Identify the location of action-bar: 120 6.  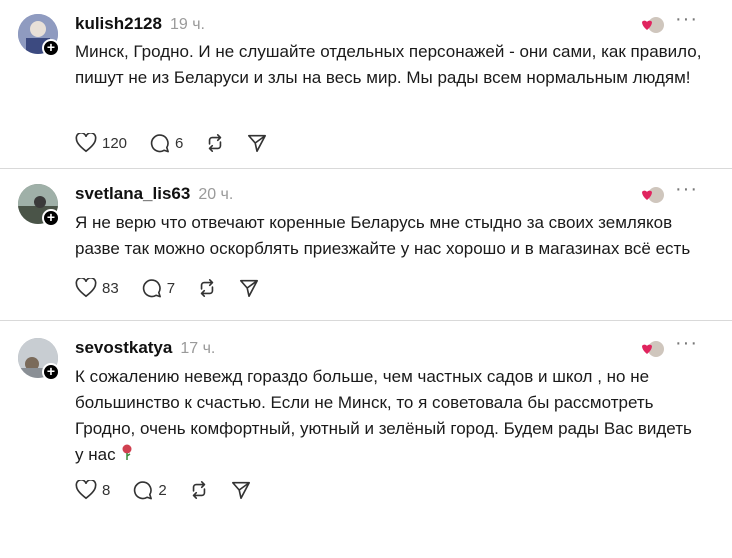
(182, 143).